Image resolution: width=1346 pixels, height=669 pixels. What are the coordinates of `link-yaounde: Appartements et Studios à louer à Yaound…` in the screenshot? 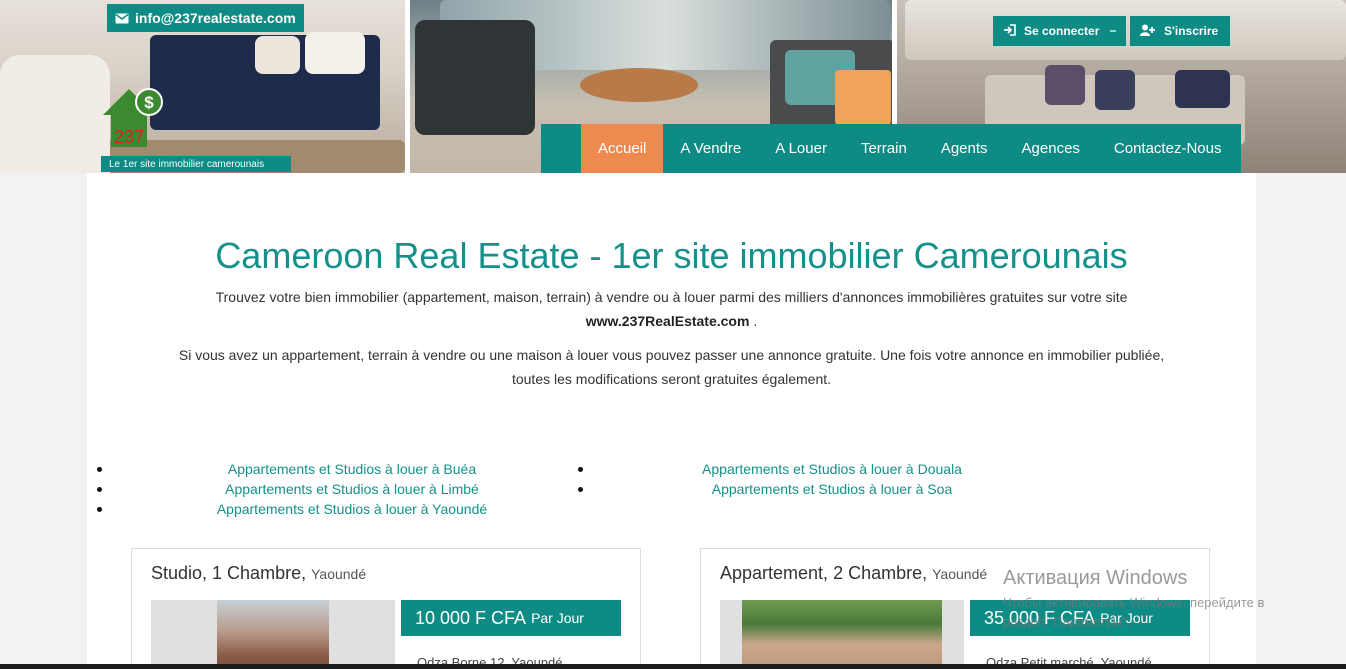 It's located at (352, 509).